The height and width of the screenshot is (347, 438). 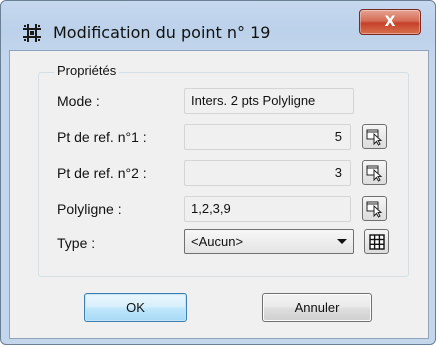 I want to click on properties-group-title: Propriétés, so click(x=87, y=70).